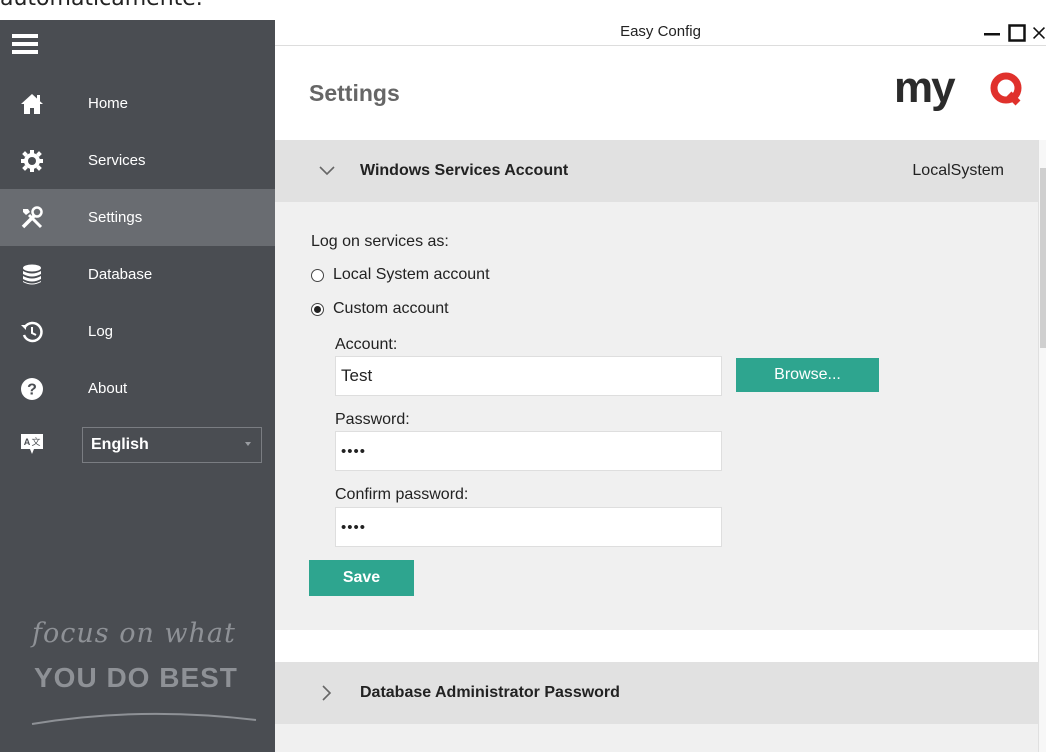 The width and height of the screenshot is (1046, 752). Describe the element at coordinates (108, 103) in the screenshot. I see `sidebar-item-label: Home` at that location.